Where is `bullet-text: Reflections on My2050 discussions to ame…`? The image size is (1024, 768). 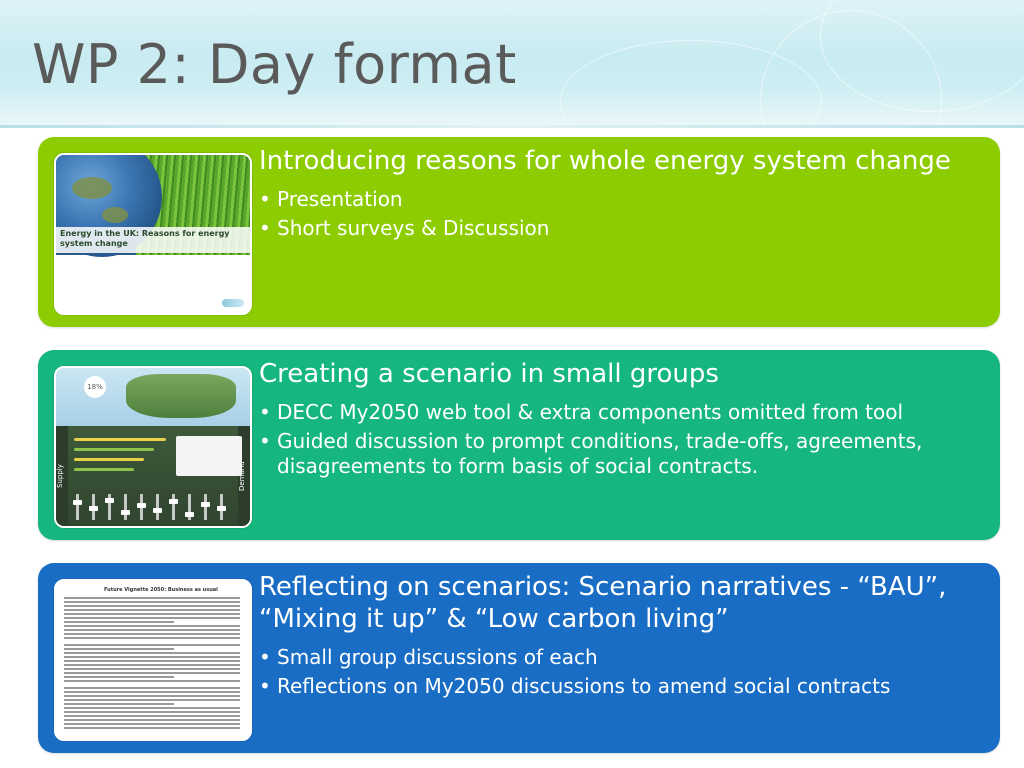
bullet-text: Reflections on My2050 discussions to ame… is located at coordinates (584, 686).